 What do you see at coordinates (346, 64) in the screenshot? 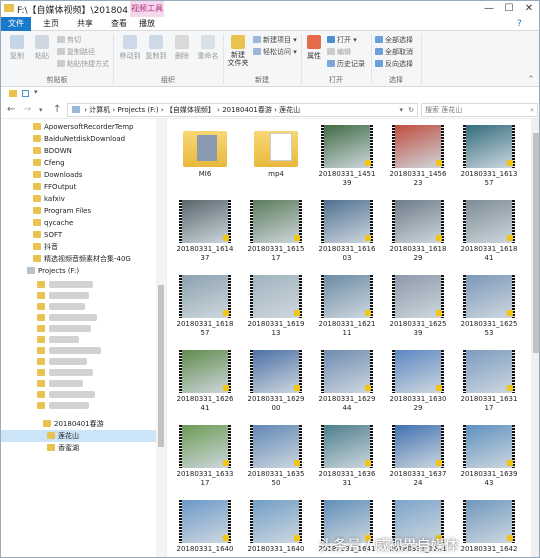
I see `history-button: 历史记录` at bounding box center [346, 64].